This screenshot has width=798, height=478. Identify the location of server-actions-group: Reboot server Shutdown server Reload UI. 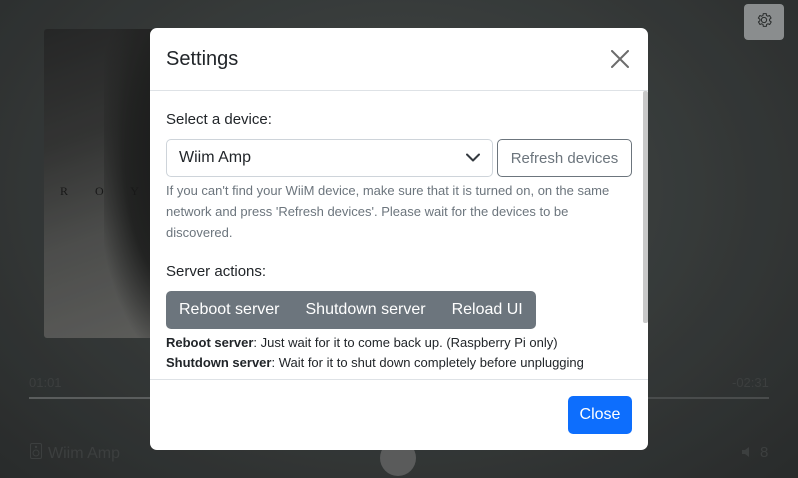
(351, 310).